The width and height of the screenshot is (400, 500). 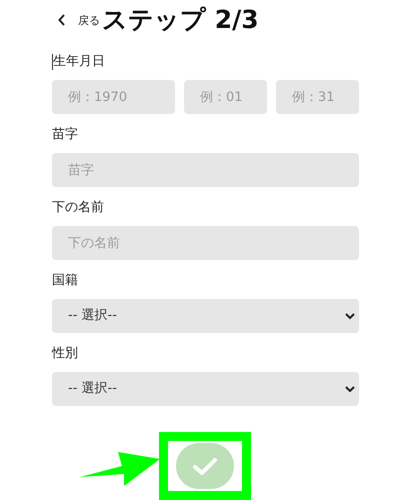 I want to click on input-field: 苗字, so click(x=205, y=170).